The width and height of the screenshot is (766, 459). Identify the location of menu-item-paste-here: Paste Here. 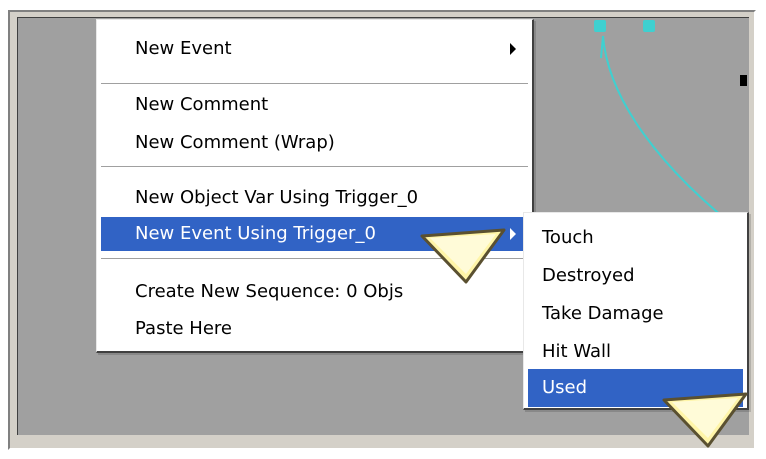
(314, 329).